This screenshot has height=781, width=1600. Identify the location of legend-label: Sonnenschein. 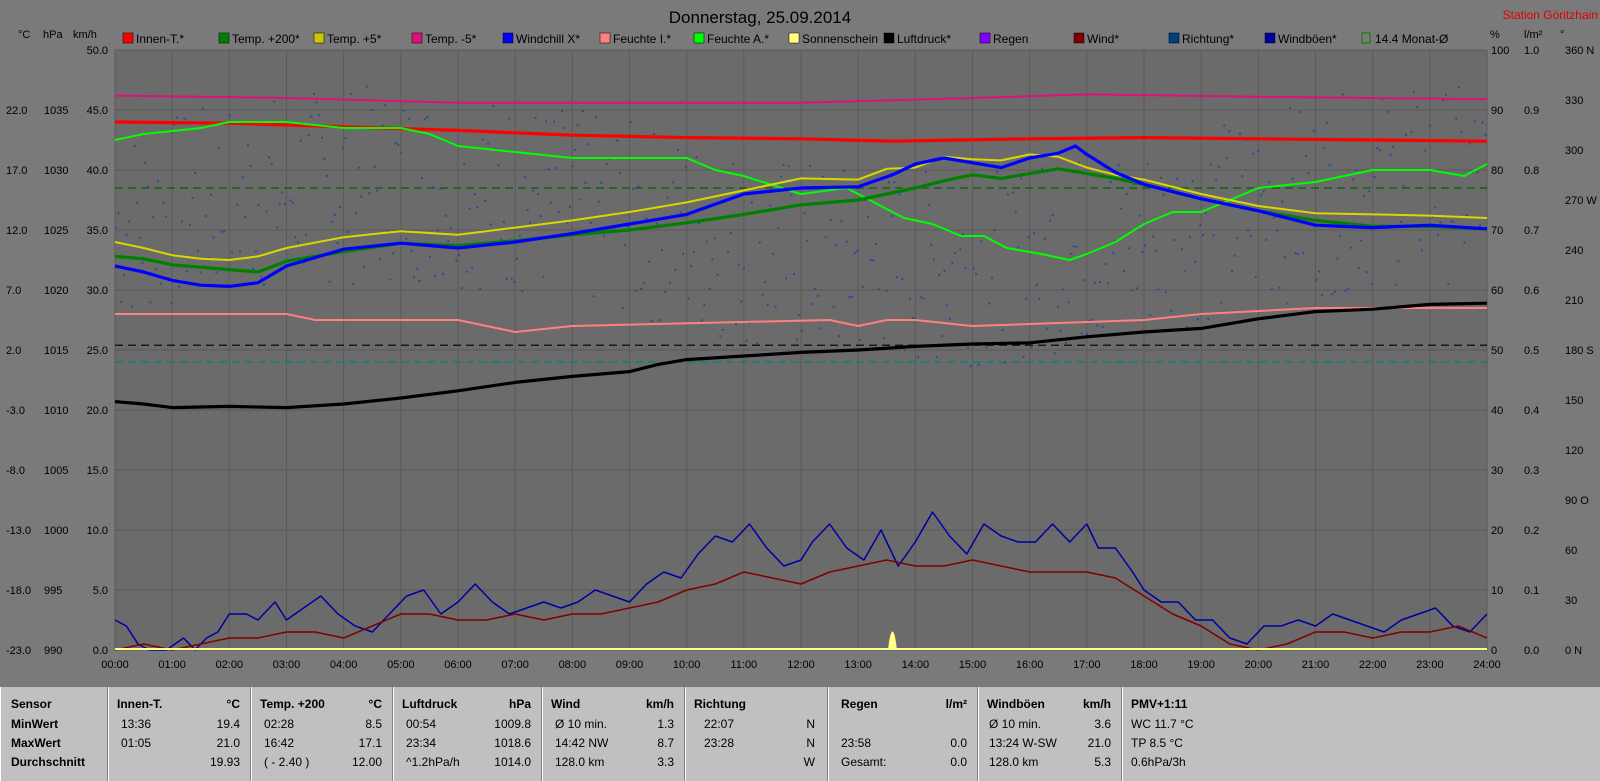
(840, 39).